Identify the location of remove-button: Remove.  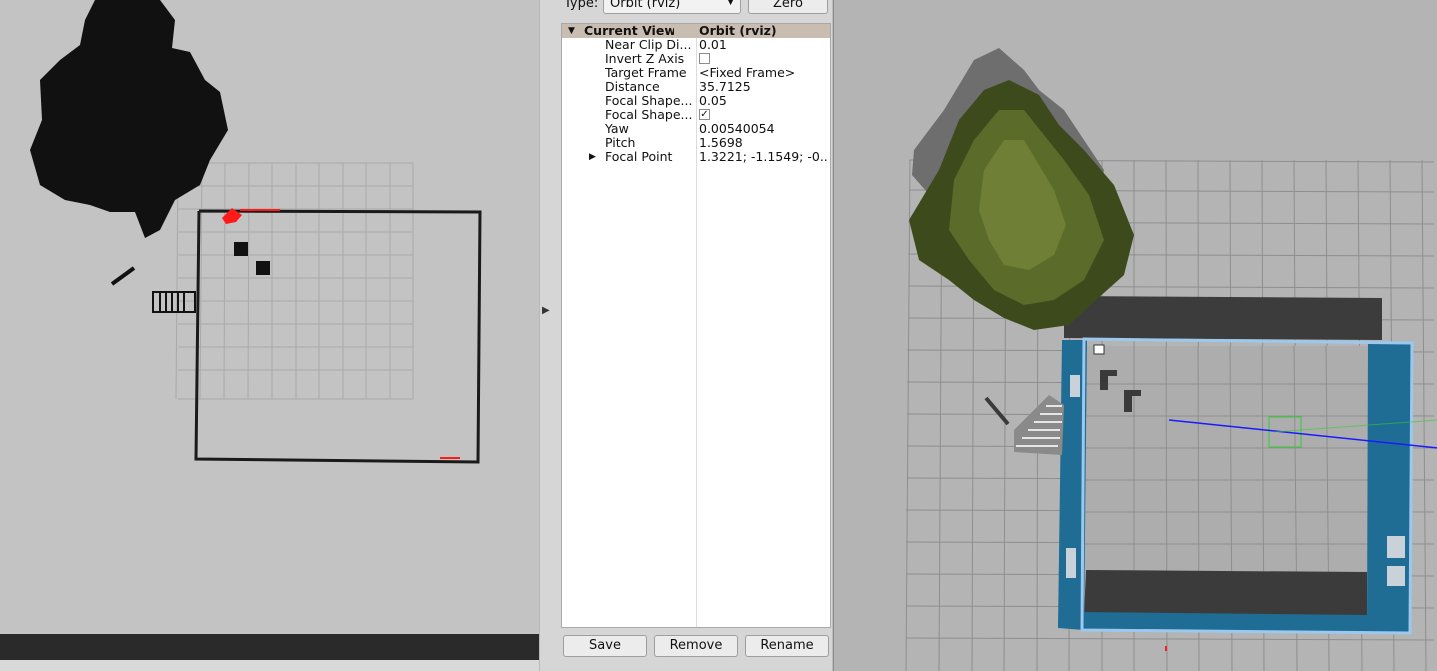
(696, 646).